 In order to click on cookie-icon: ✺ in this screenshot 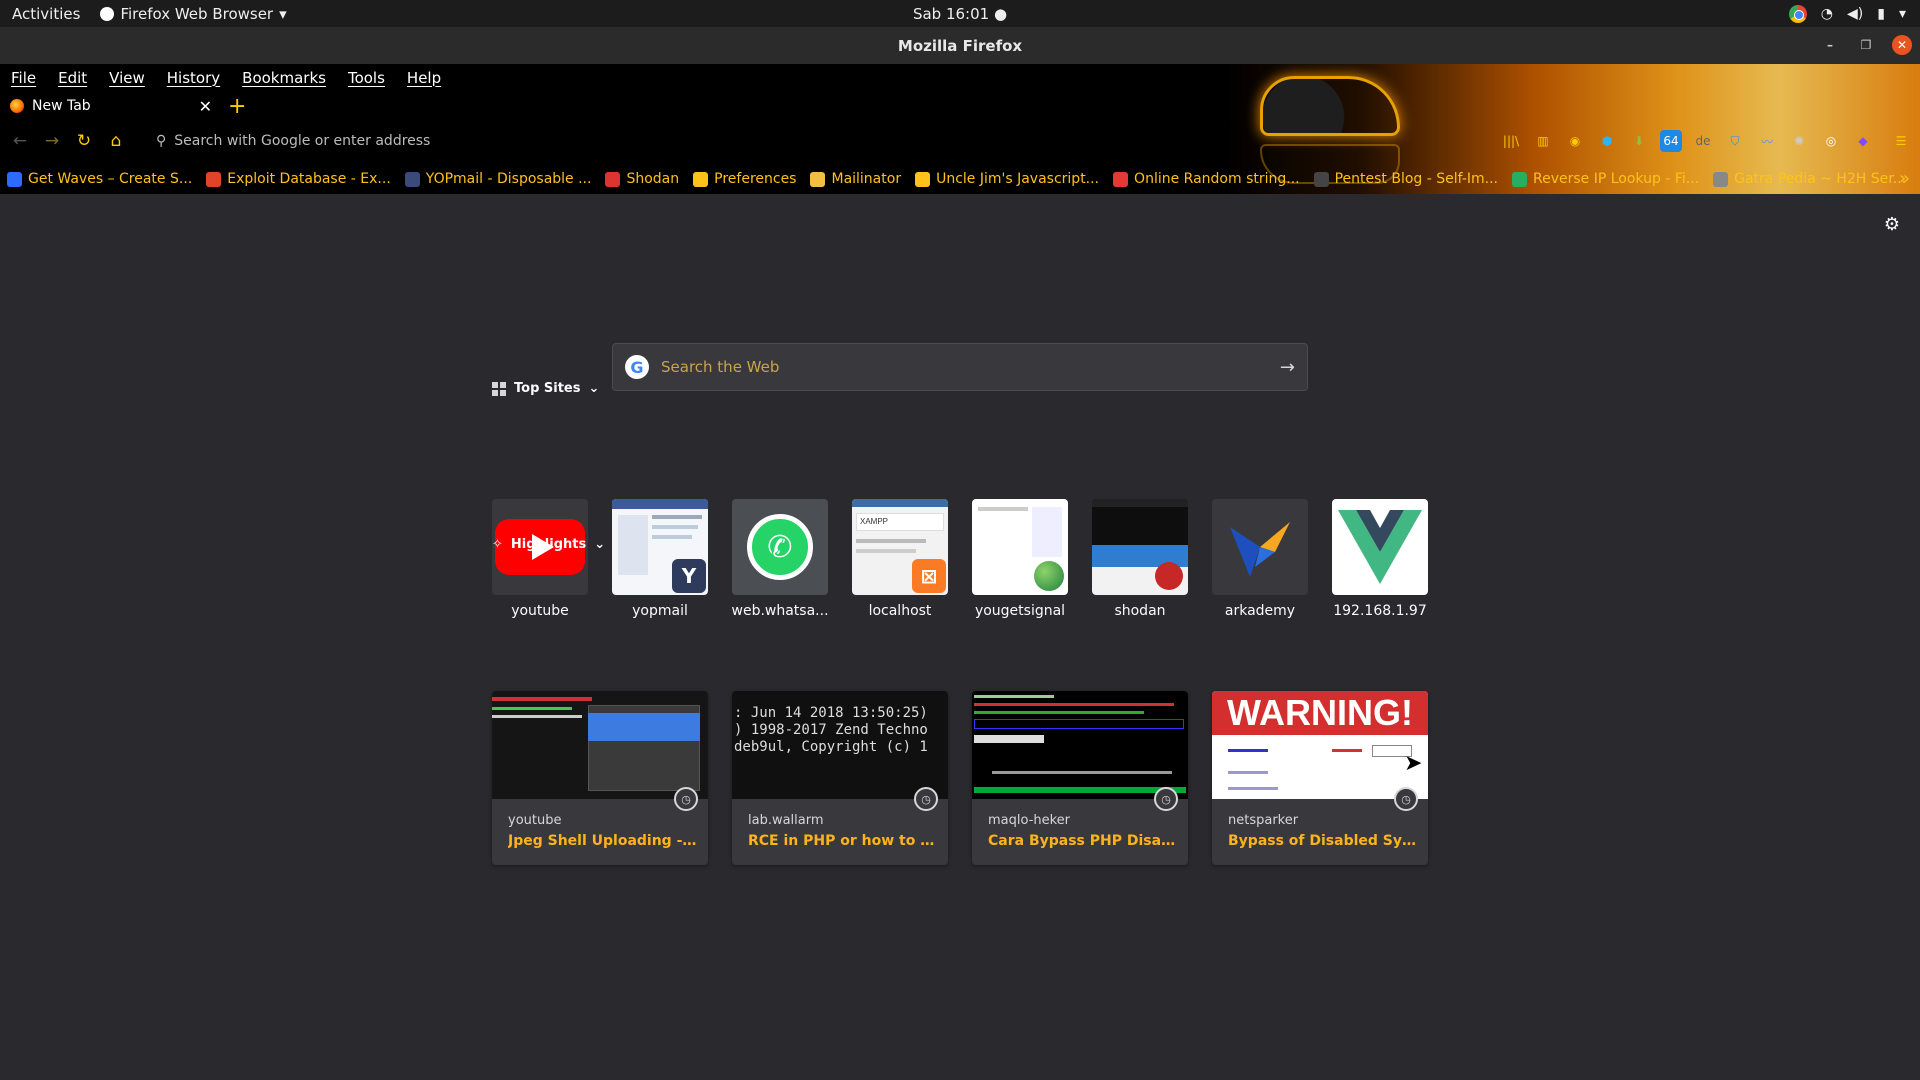, I will do `click(1799, 141)`.